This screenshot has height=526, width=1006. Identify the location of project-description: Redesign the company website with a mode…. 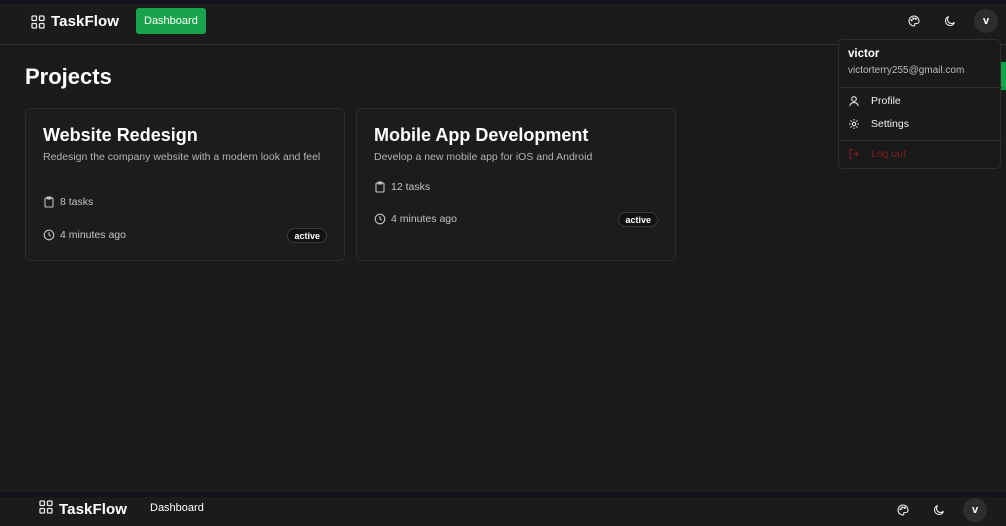
(182, 157).